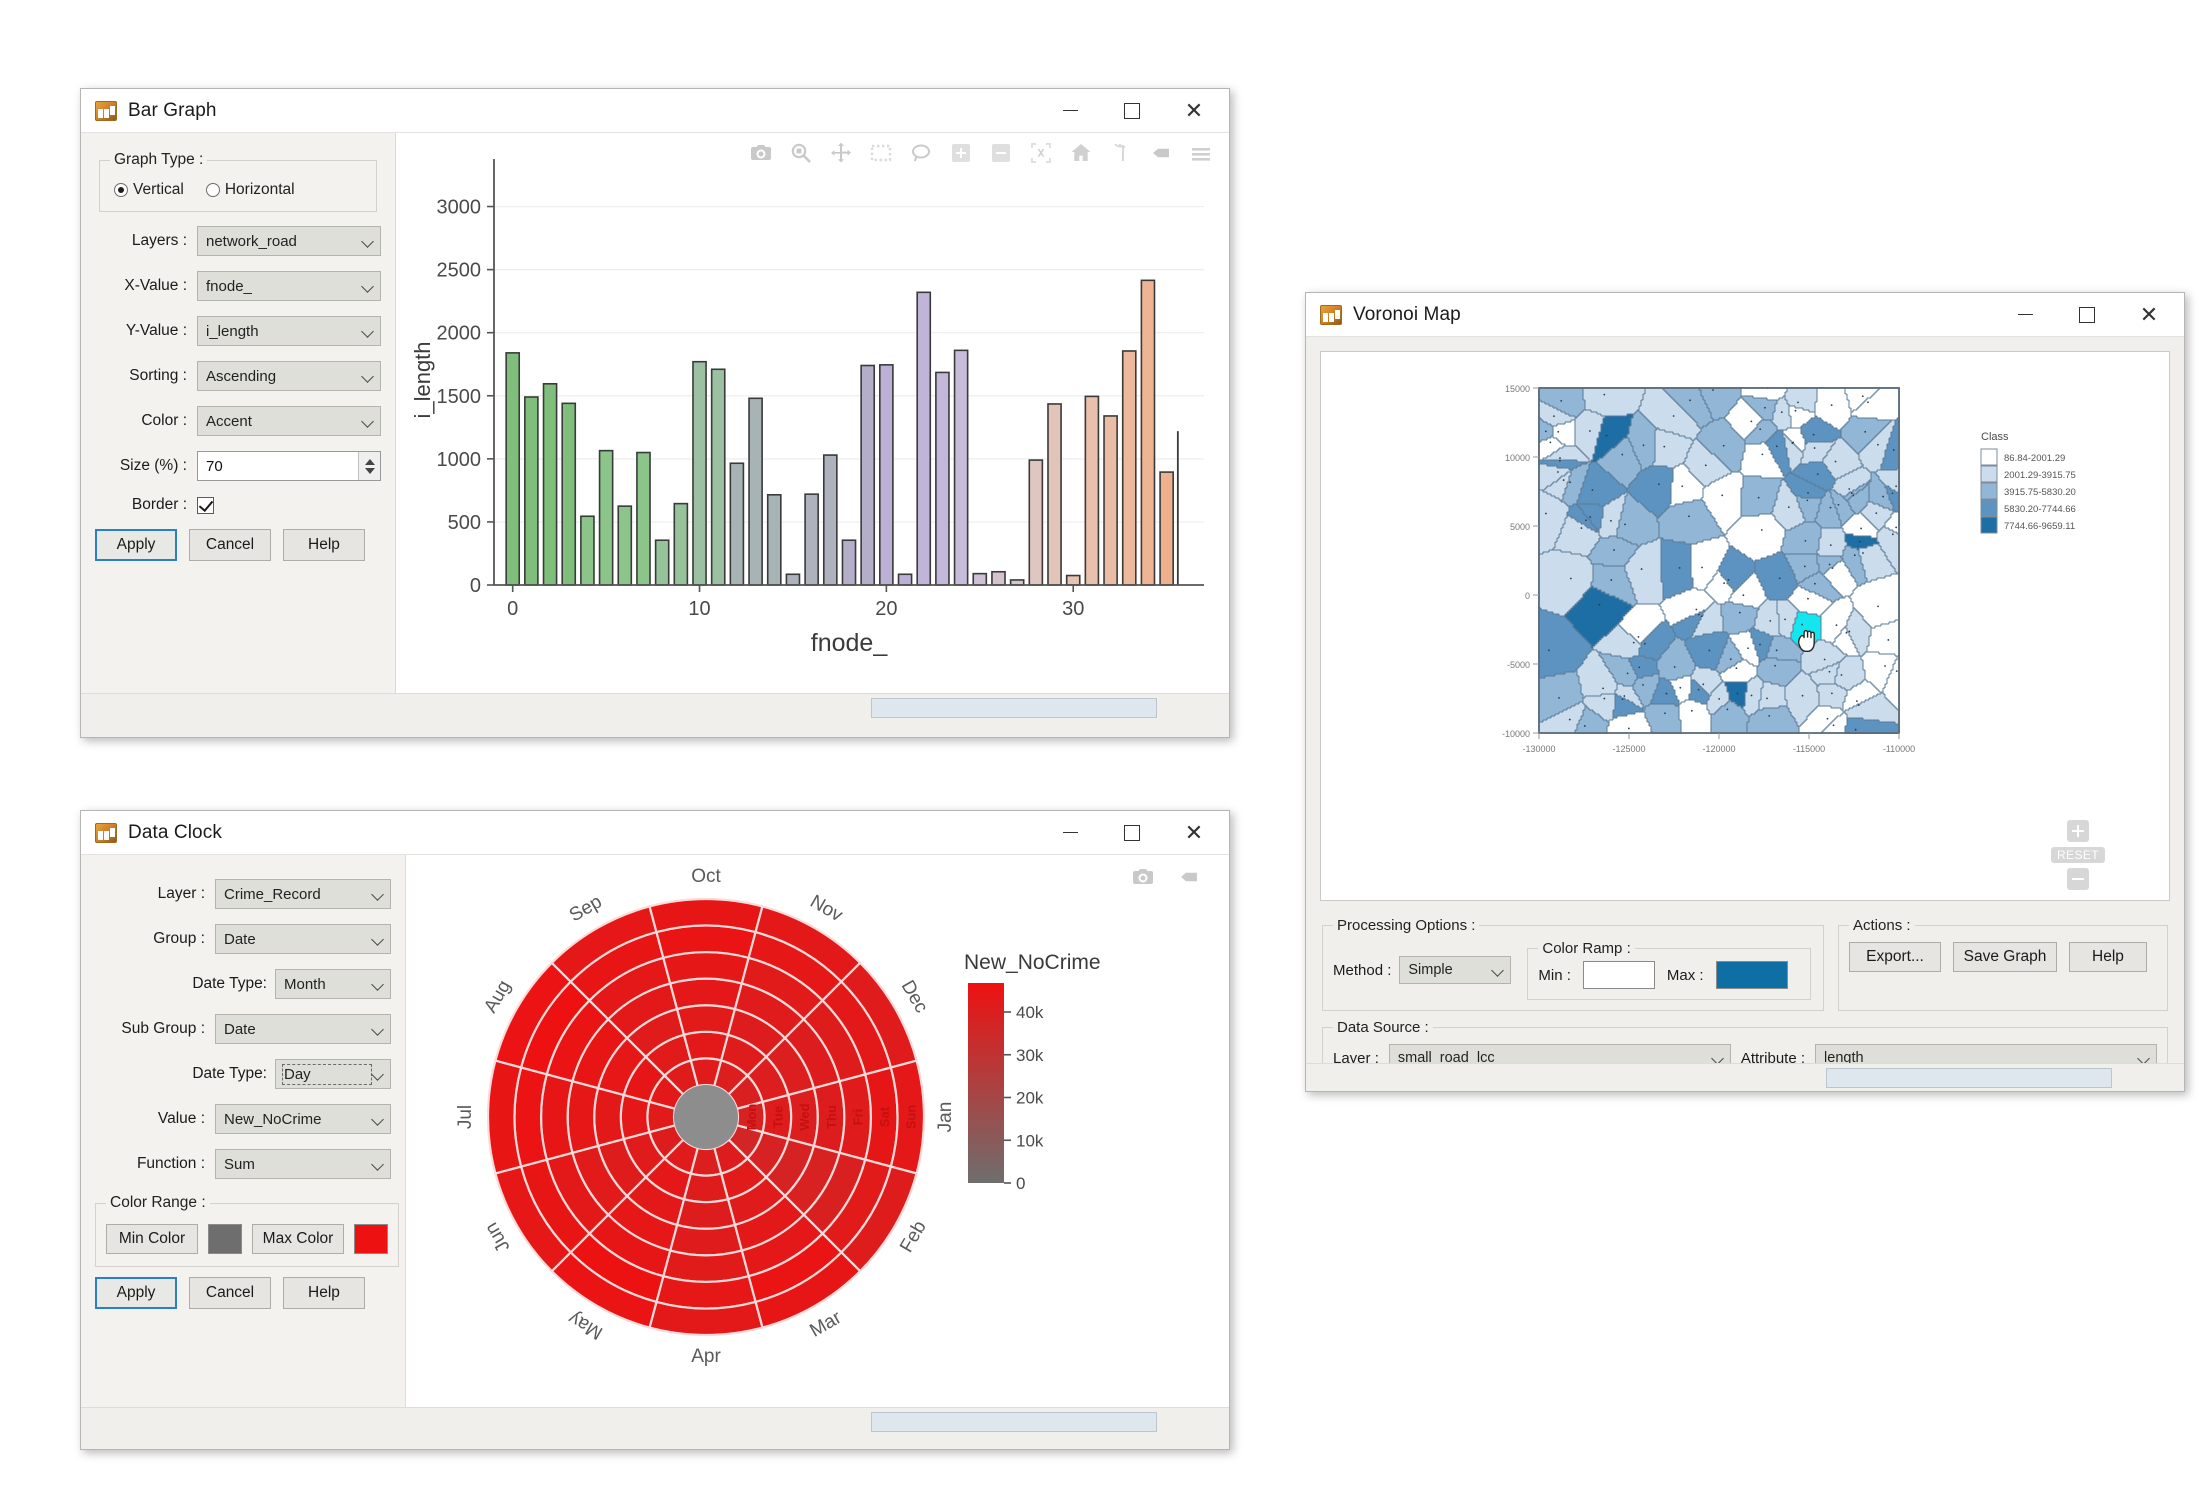 This screenshot has width=2200, height=1500. Describe the element at coordinates (152, 1239) in the screenshot. I see `min-color-button: Min Color` at that location.